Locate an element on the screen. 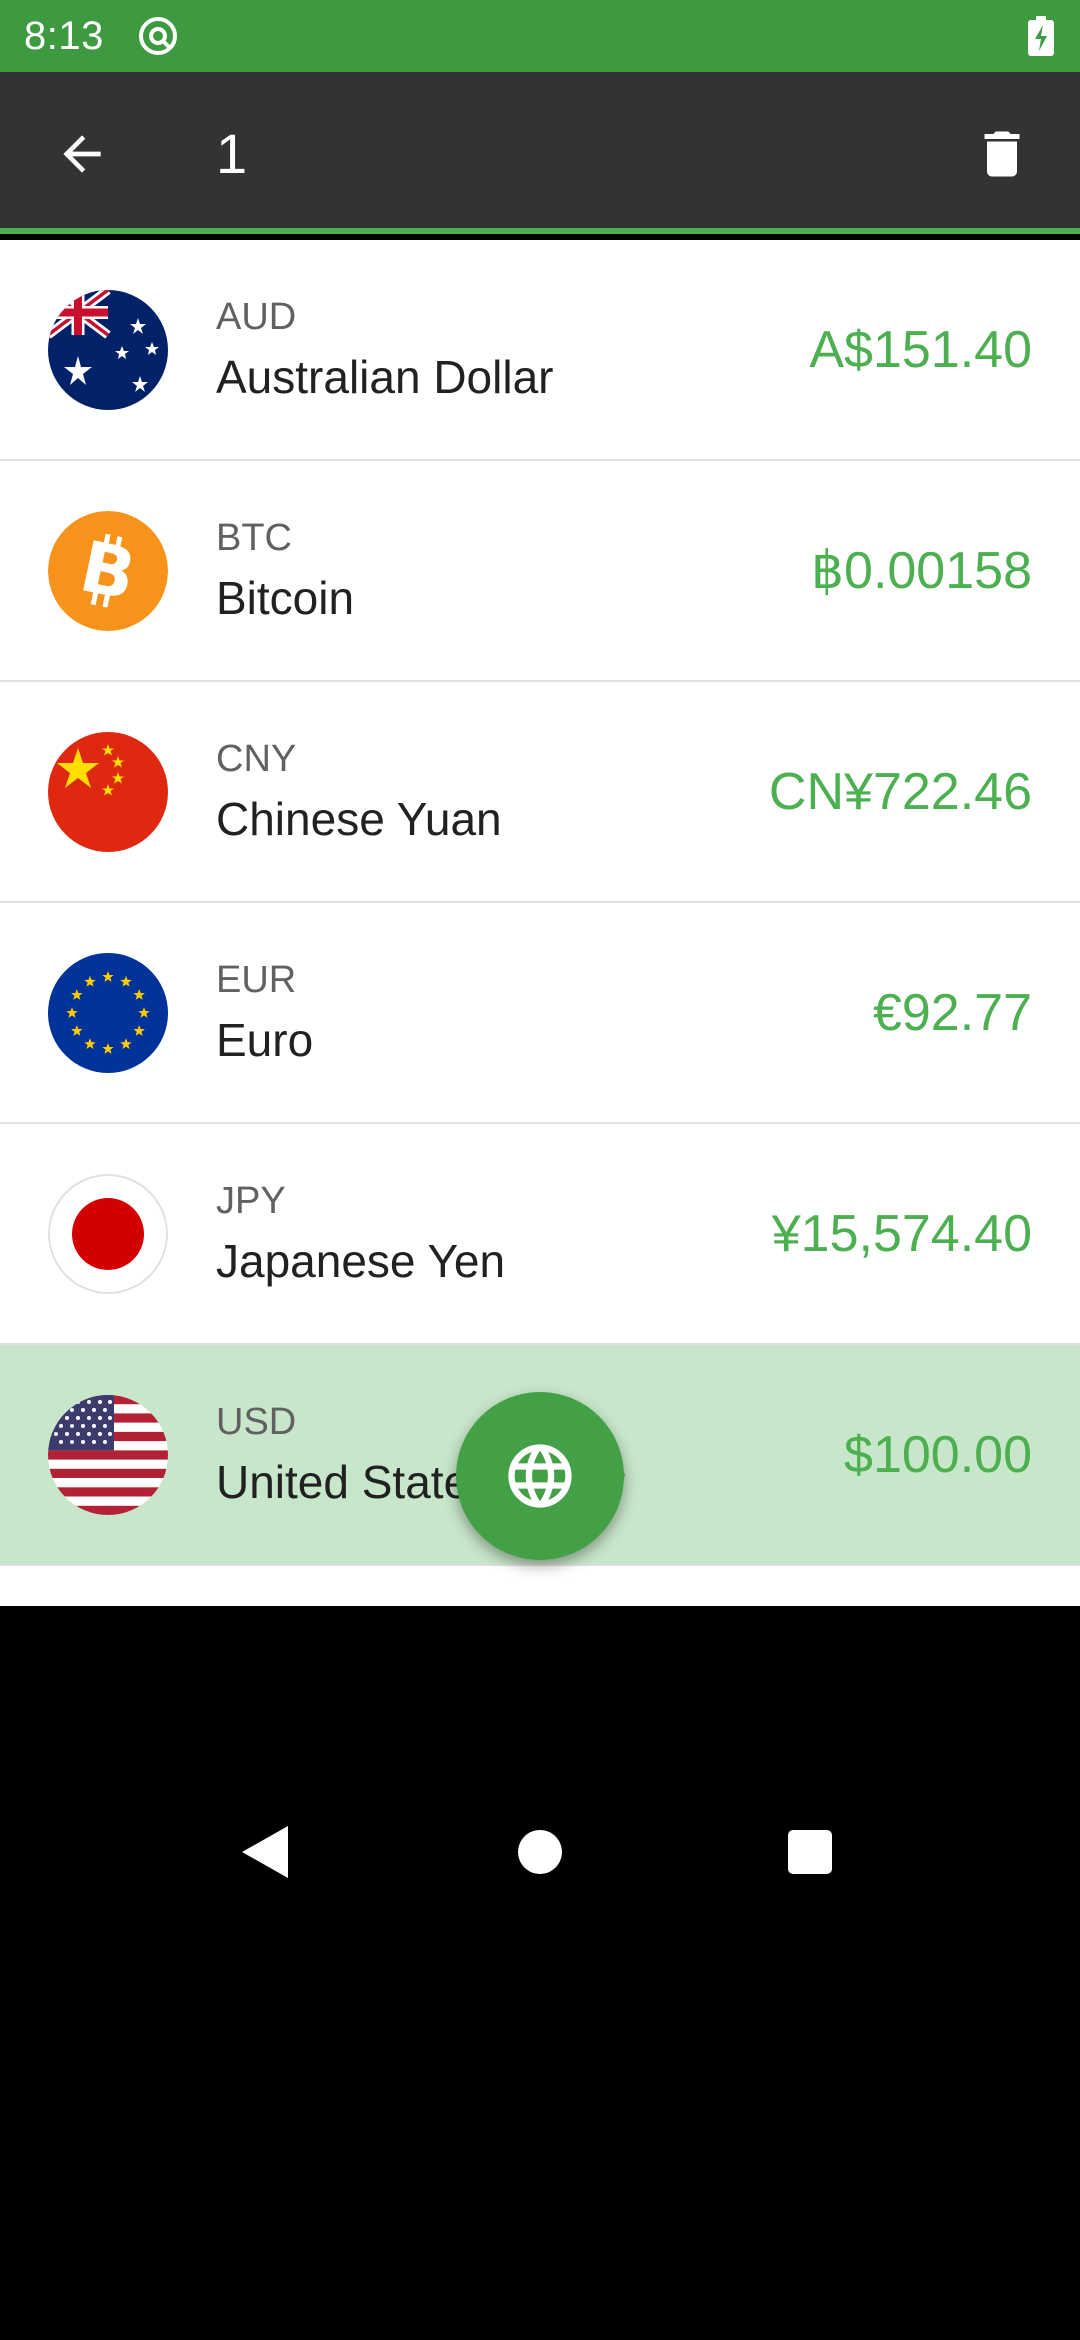 The height and width of the screenshot is (2340, 1080). currency-row-aud: AUD Australian Dollar A$151.40 is located at coordinates (540, 350).